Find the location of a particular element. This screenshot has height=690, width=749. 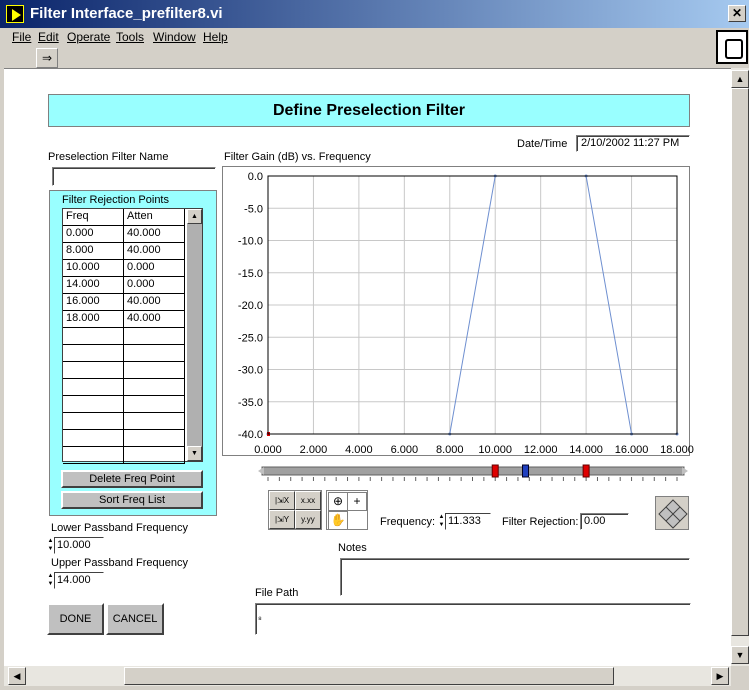

window-title: Filter Interface_prefilter8.vi is located at coordinates (126, 13).